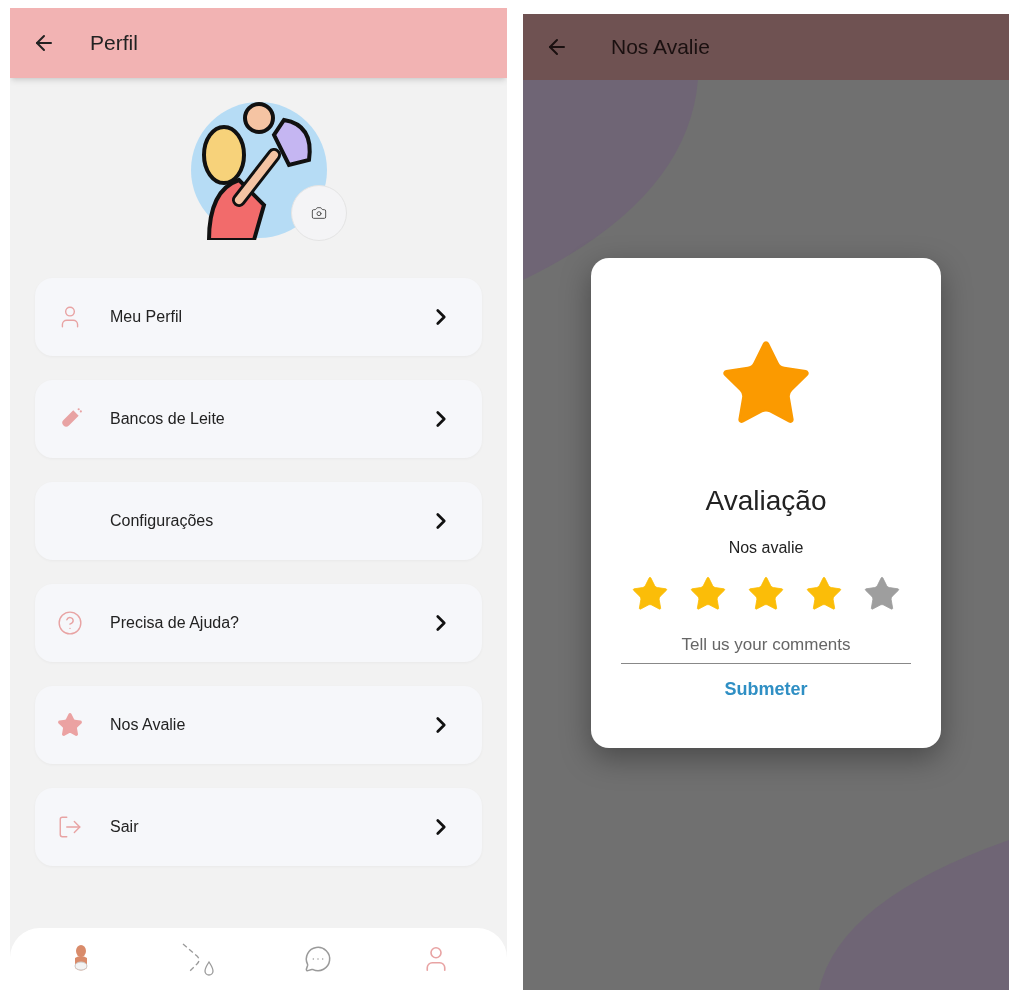 The image size is (1009, 990). Describe the element at coordinates (766, 548) in the screenshot. I see `dialog-subtitle: Nos avalie` at that location.